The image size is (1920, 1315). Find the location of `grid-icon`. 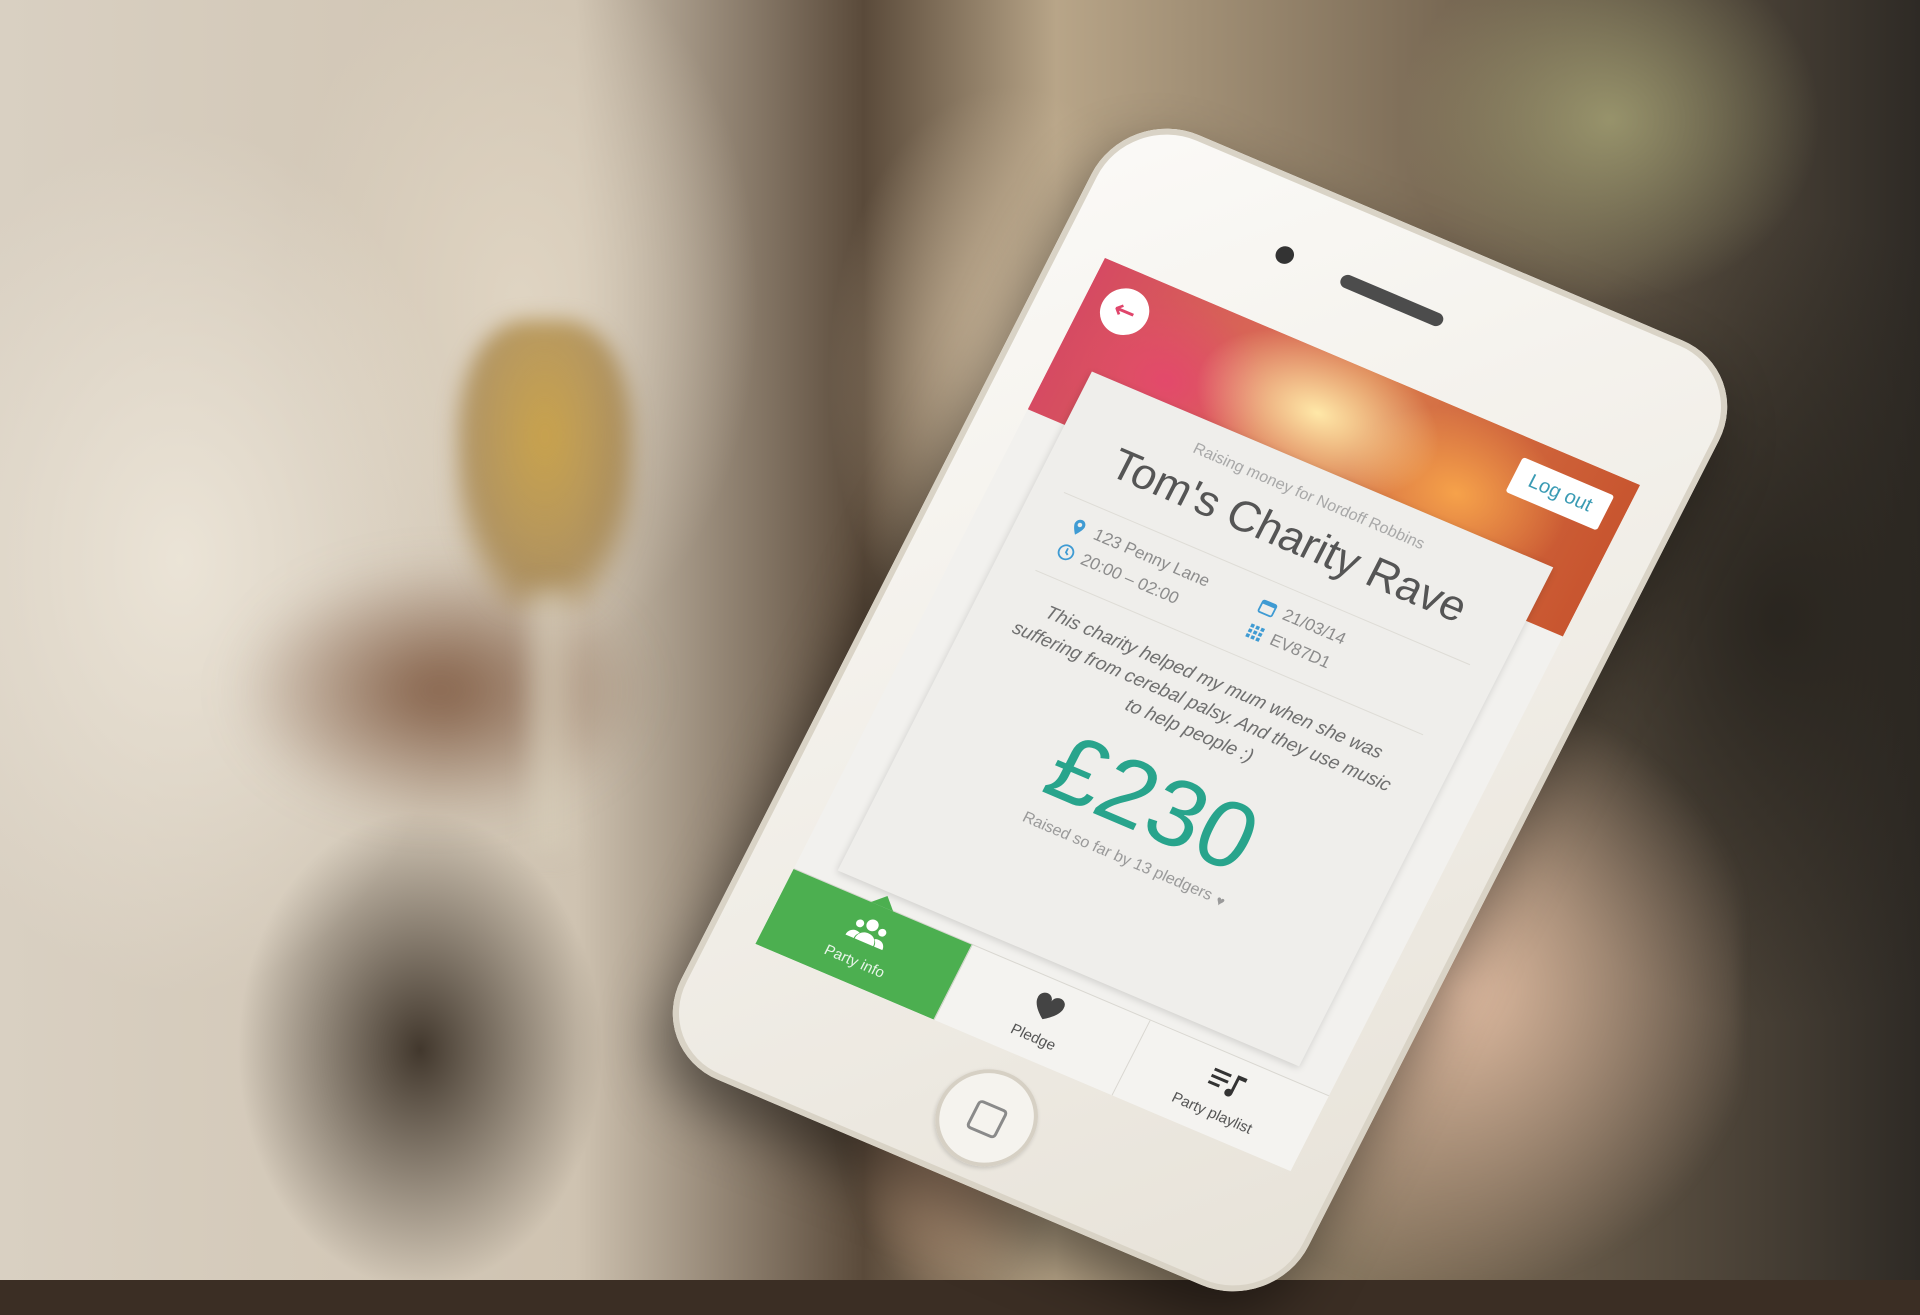

grid-icon is located at coordinates (1255, 632).